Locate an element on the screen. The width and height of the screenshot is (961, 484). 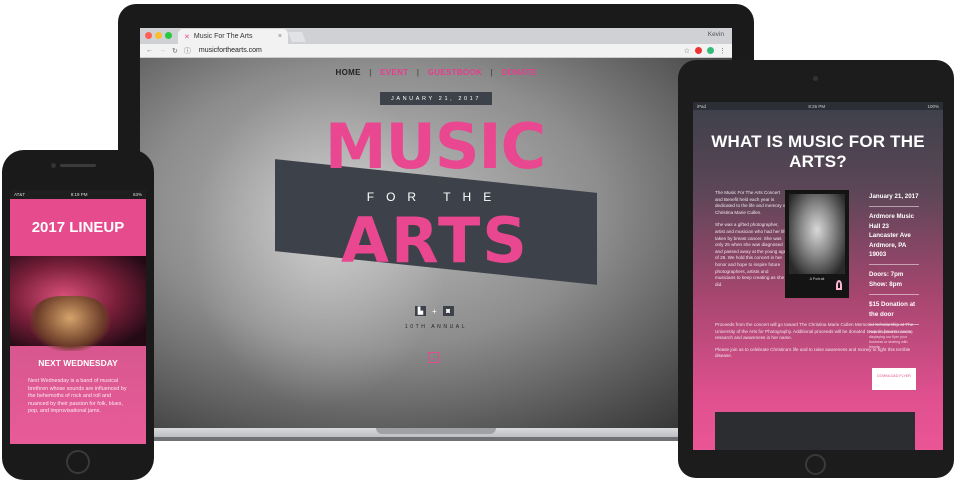
band-title: NEXT WEDNESDAY is located at coordinates (78, 363).